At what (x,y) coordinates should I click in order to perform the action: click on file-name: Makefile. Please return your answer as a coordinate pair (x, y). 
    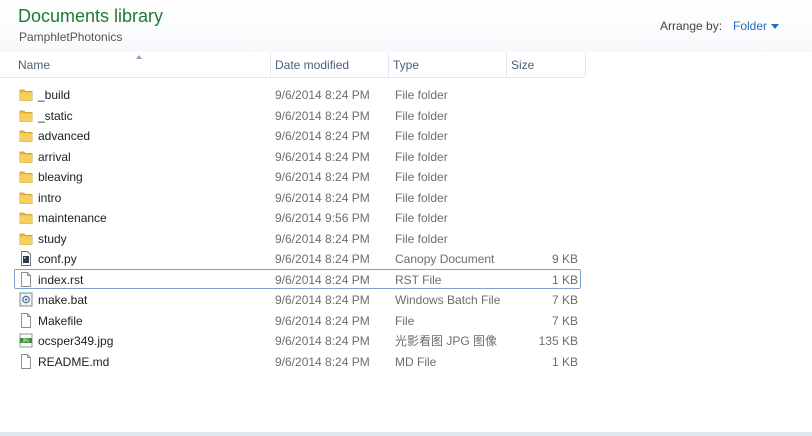
    Looking at the image, I should click on (60, 320).